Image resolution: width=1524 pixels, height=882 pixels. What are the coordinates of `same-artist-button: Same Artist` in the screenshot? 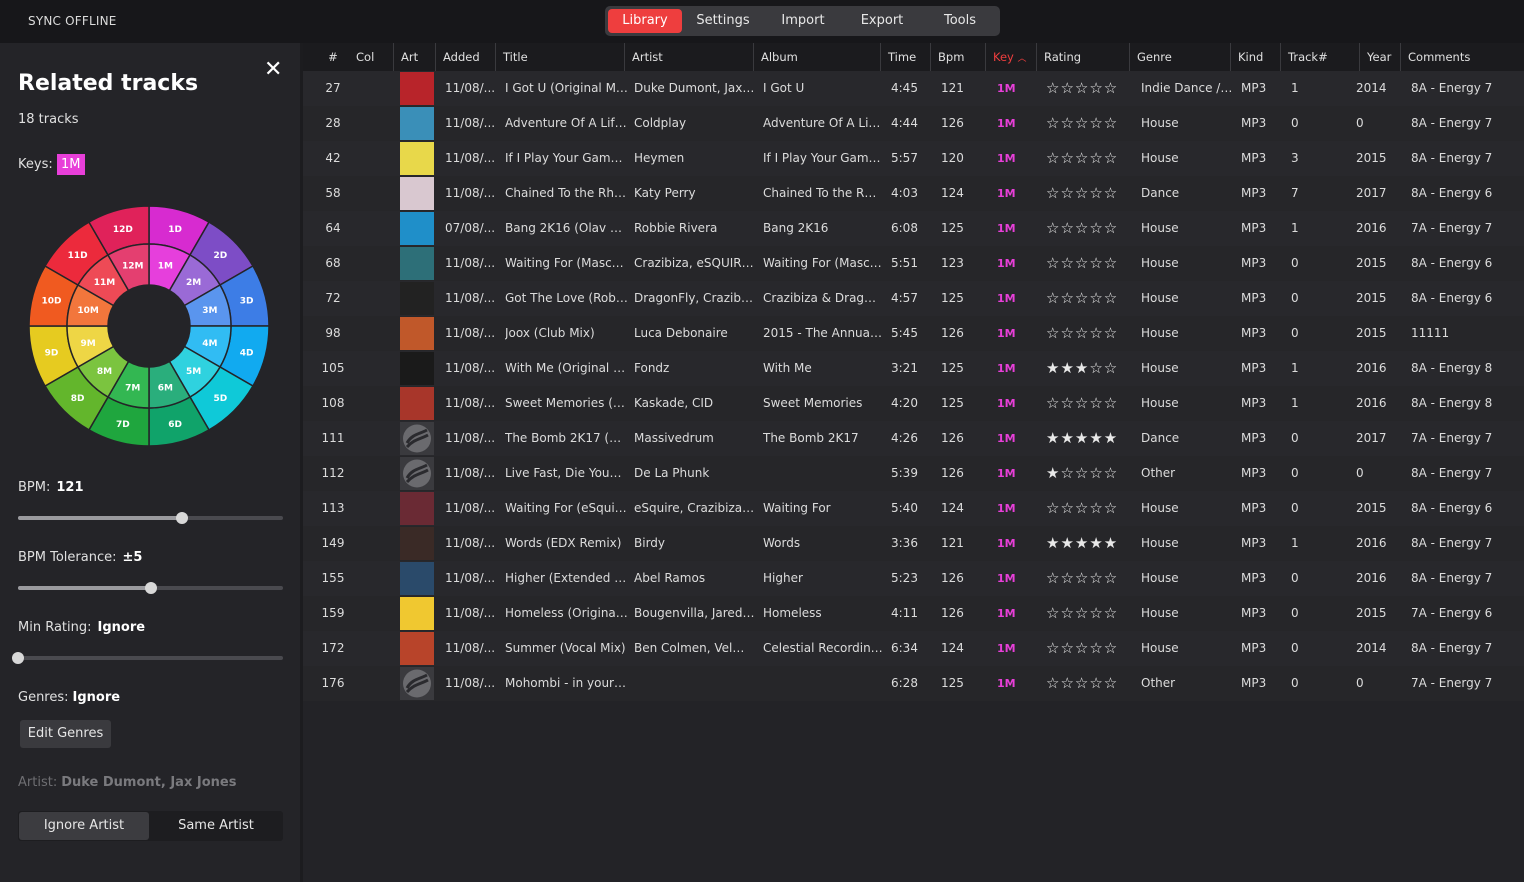 It's located at (216, 826).